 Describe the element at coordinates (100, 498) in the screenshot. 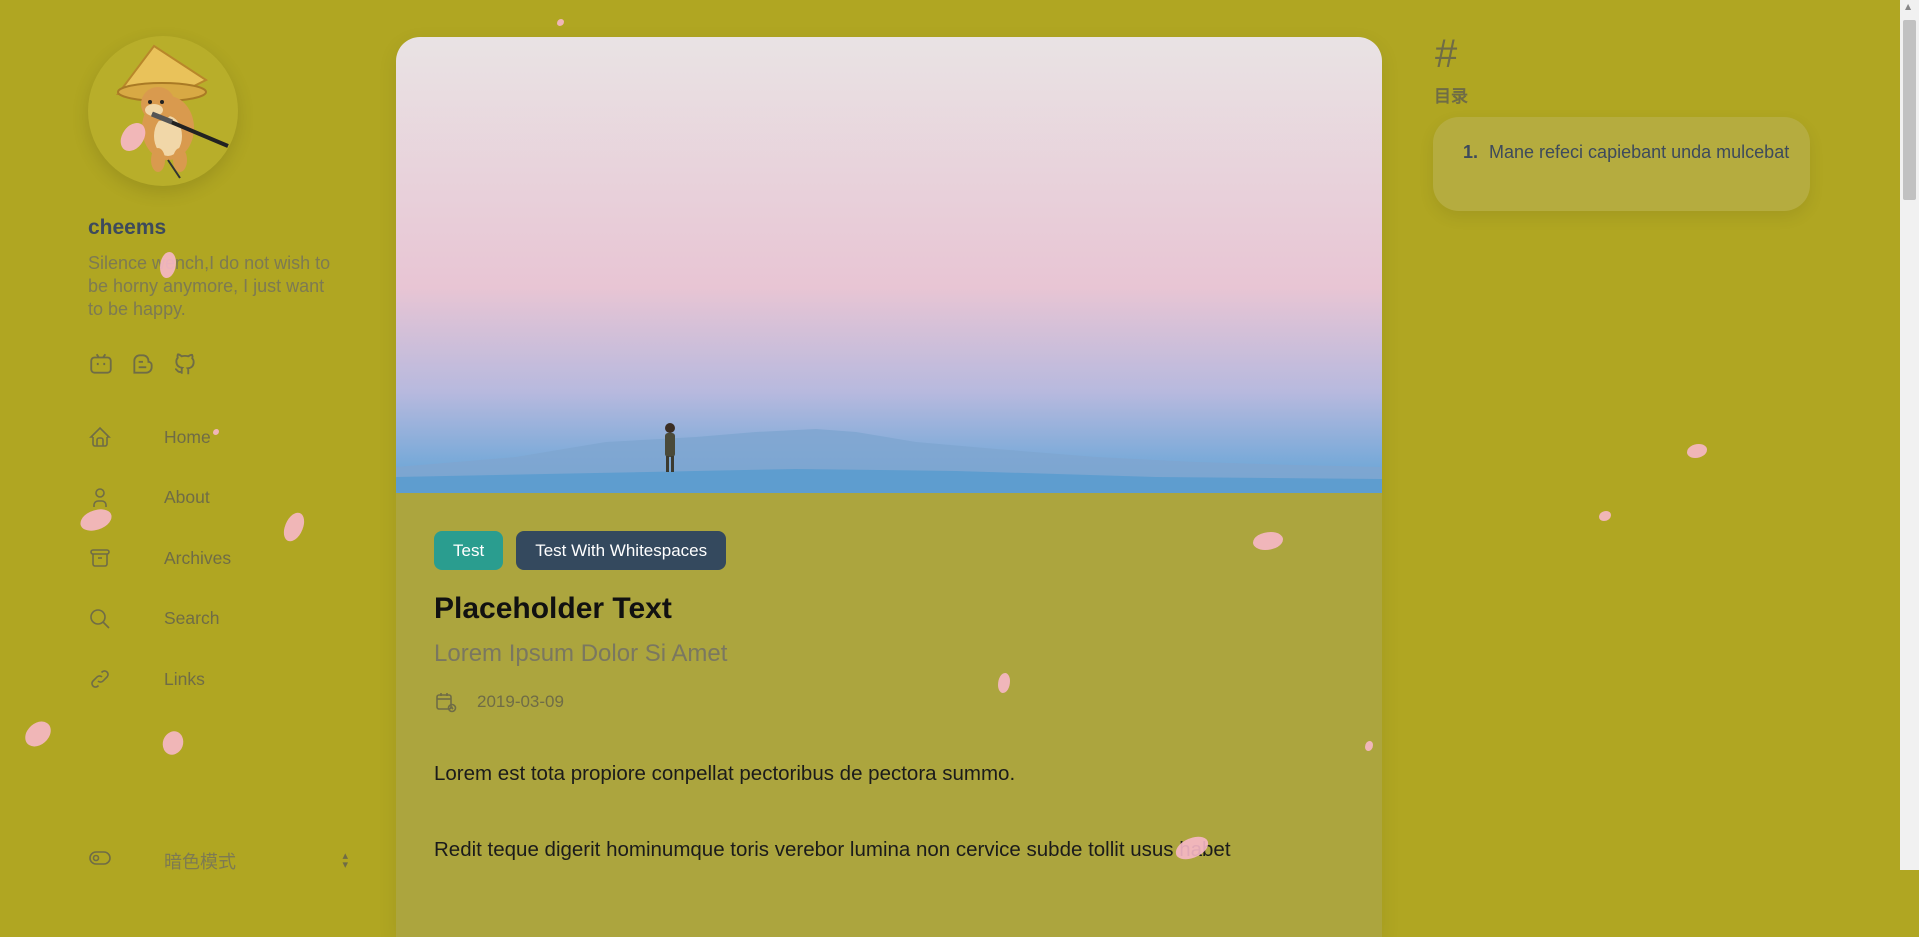

I see `user-icon` at that location.